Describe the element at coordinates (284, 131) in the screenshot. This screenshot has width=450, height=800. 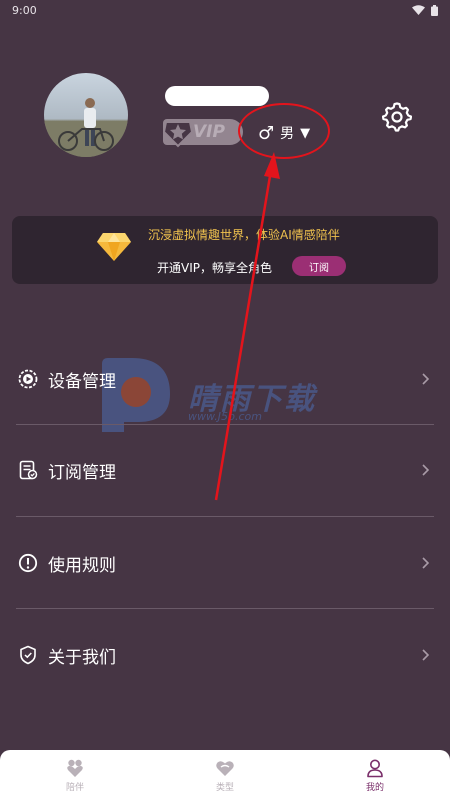
I see `annotation-highlight-ellipse` at that location.